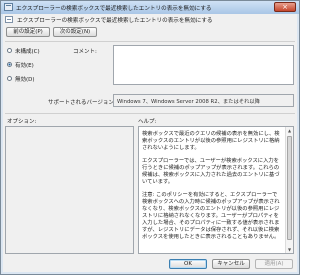 This screenshot has height=275, width=320. What do you see at coordinates (27, 52) in the screenshot?
I see `radio-not-configured-label: 未構成(C)` at bounding box center [27, 52].